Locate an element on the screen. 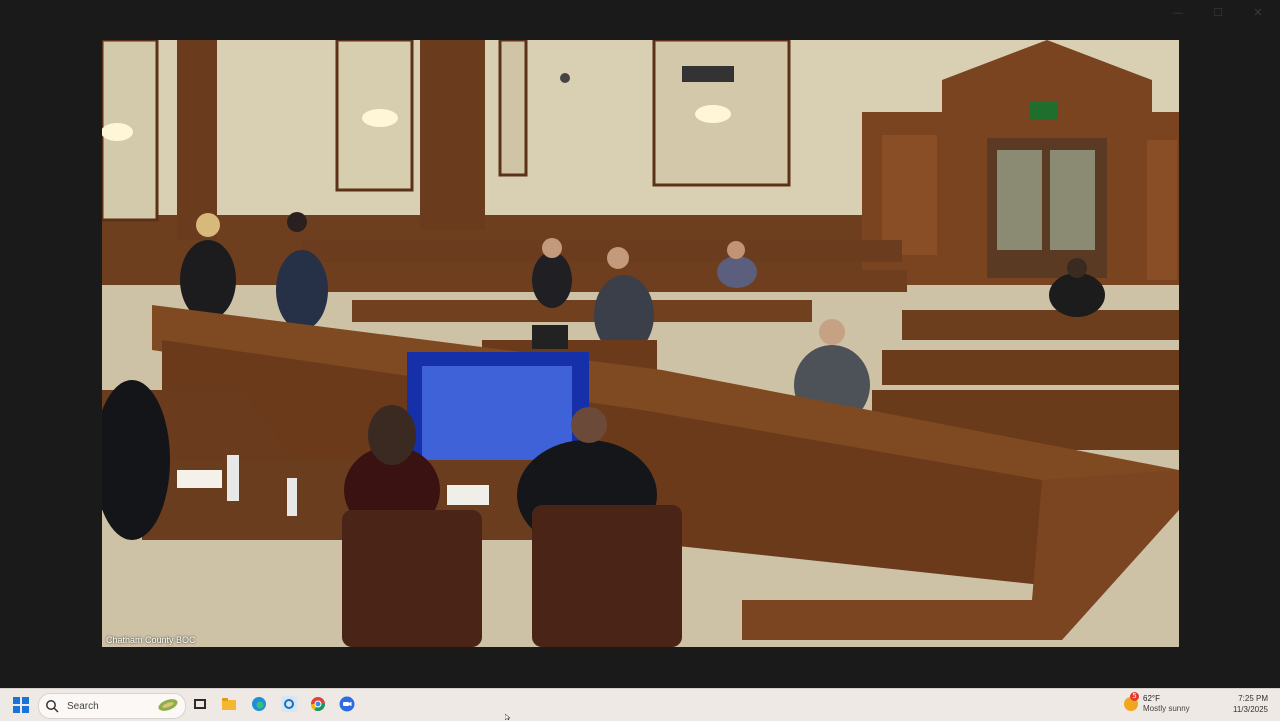 The image size is (1280, 721). minimize-button: — is located at coordinates (1178, 12).